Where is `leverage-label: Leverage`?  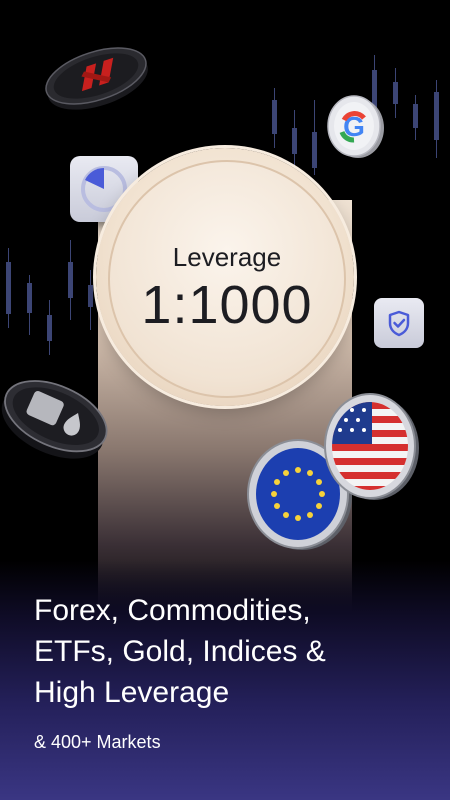
leverage-label: Leverage is located at coordinates (227, 257).